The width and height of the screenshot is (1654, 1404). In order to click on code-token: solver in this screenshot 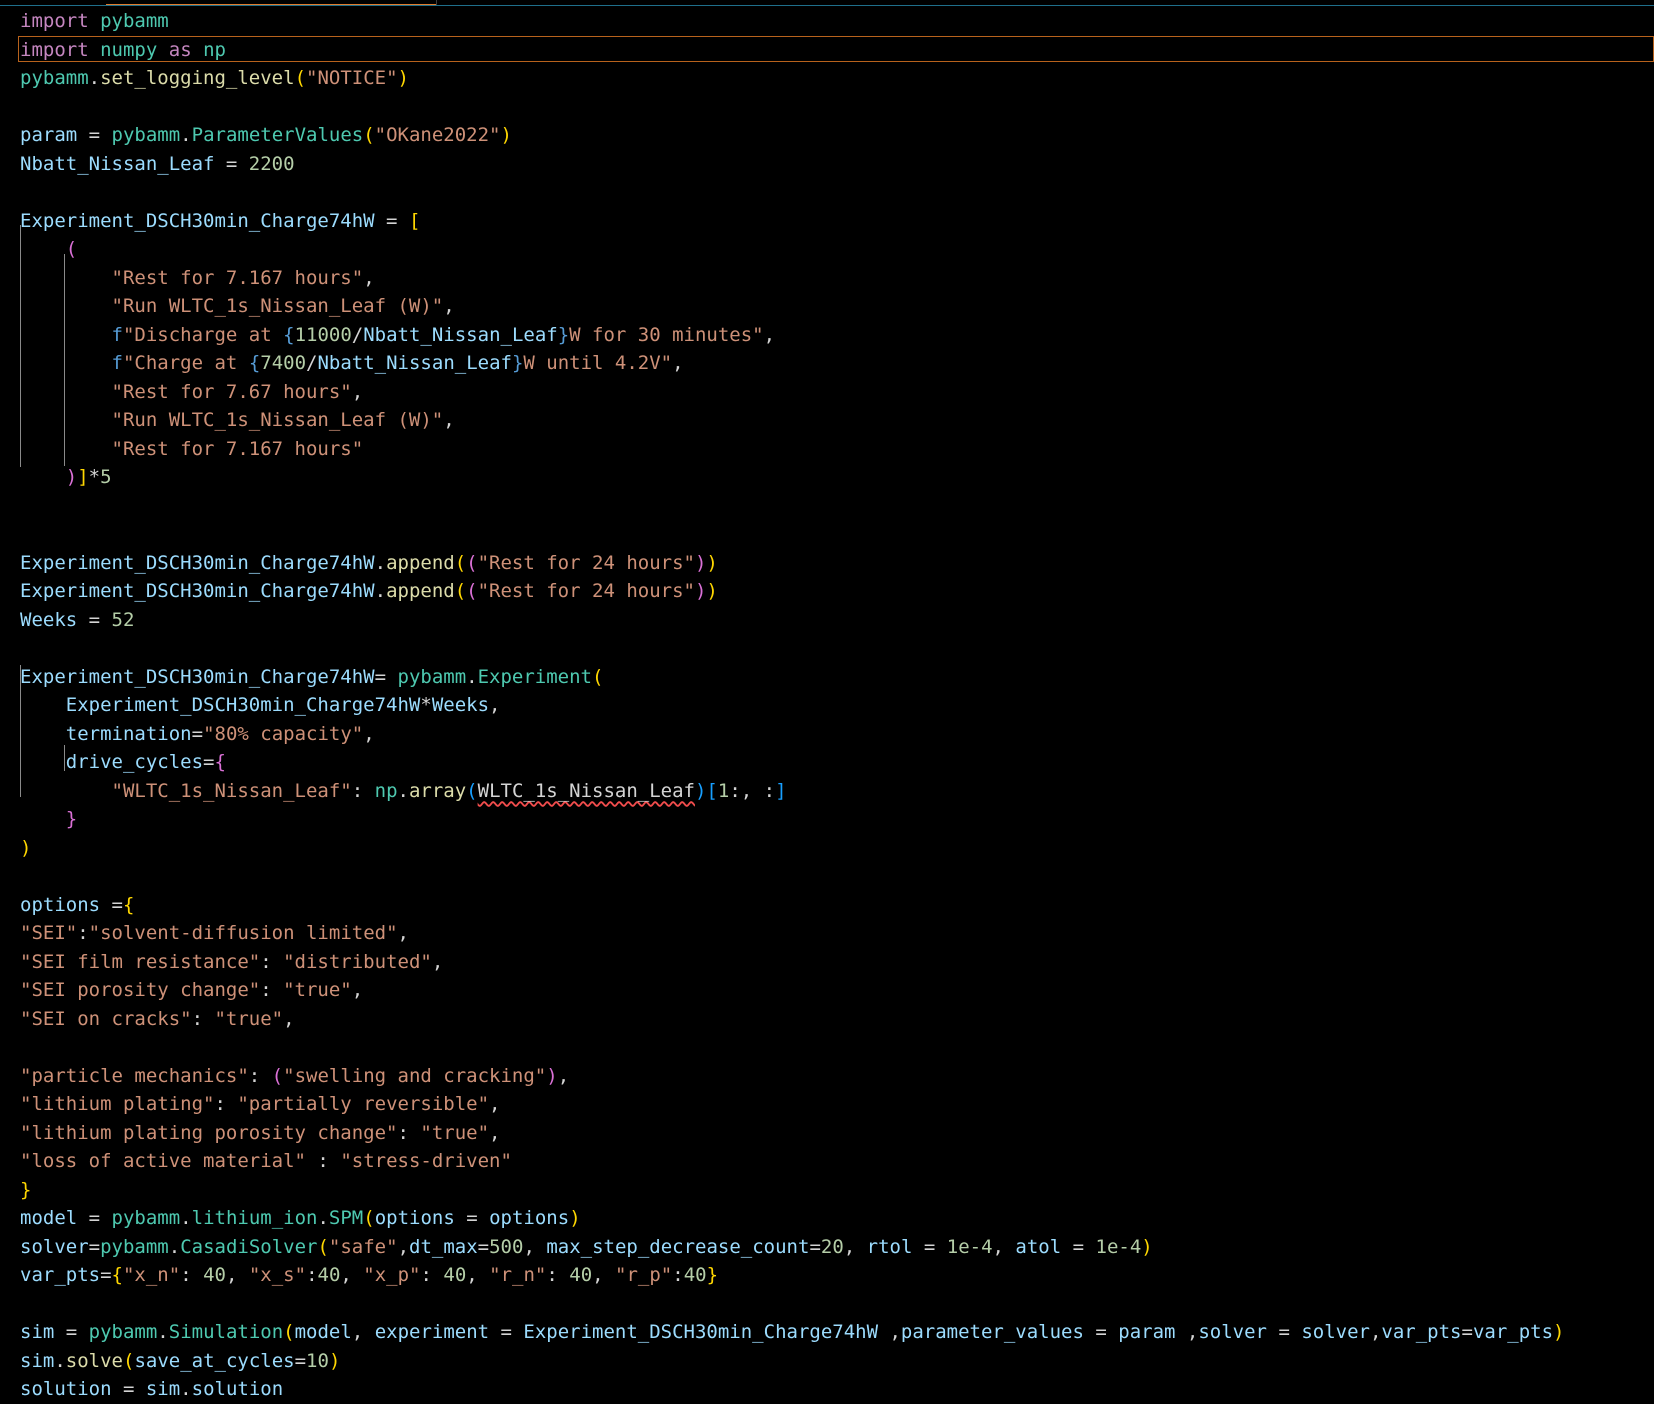, I will do `click(1232, 1332)`.